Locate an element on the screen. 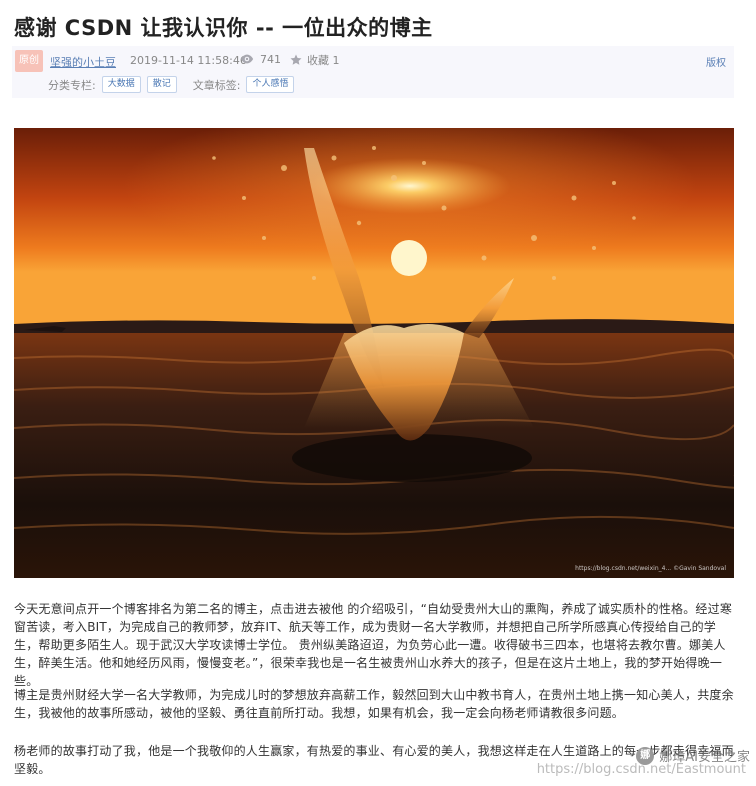 This screenshot has height=786, width=756. author-link: 坚强的小土豆 is located at coordinates (83, 62).